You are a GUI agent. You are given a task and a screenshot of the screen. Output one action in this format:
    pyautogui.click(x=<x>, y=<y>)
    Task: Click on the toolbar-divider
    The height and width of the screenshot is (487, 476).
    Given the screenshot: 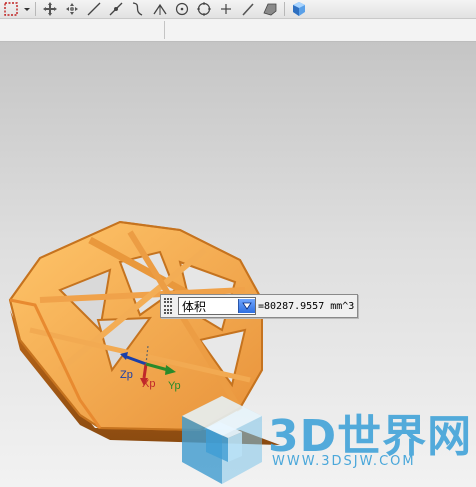 What is the action you would take?
    pyautogui.click(x=164, y=30)
    